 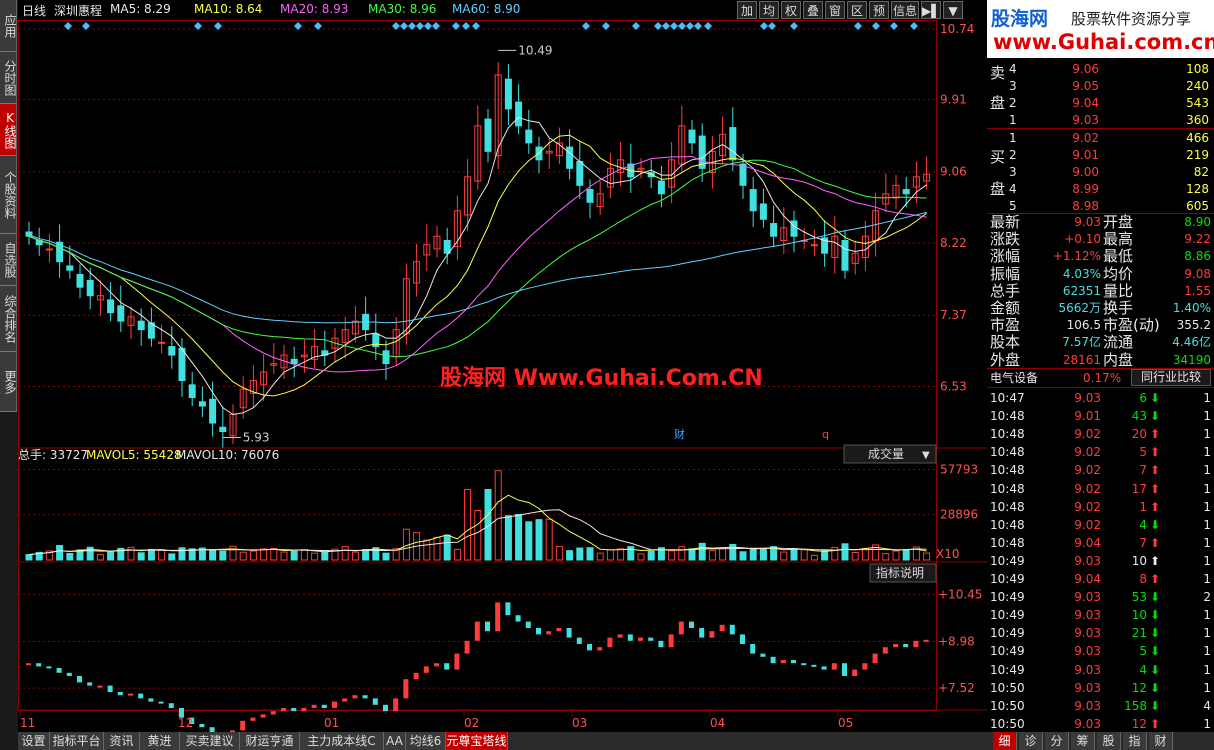 What do you see at coordinates (845, 723) in the screenshot?
I see `time-tick-label: 05` at bounding box center [845, 723].